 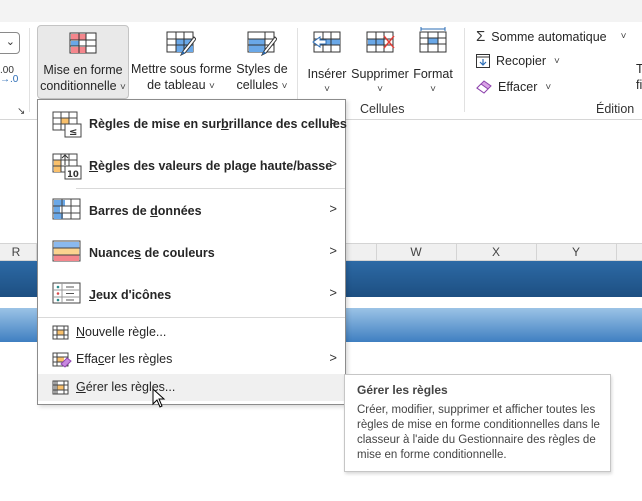 I want to click on chevron-down-icon: ⌄, so click(x=10, y=42).